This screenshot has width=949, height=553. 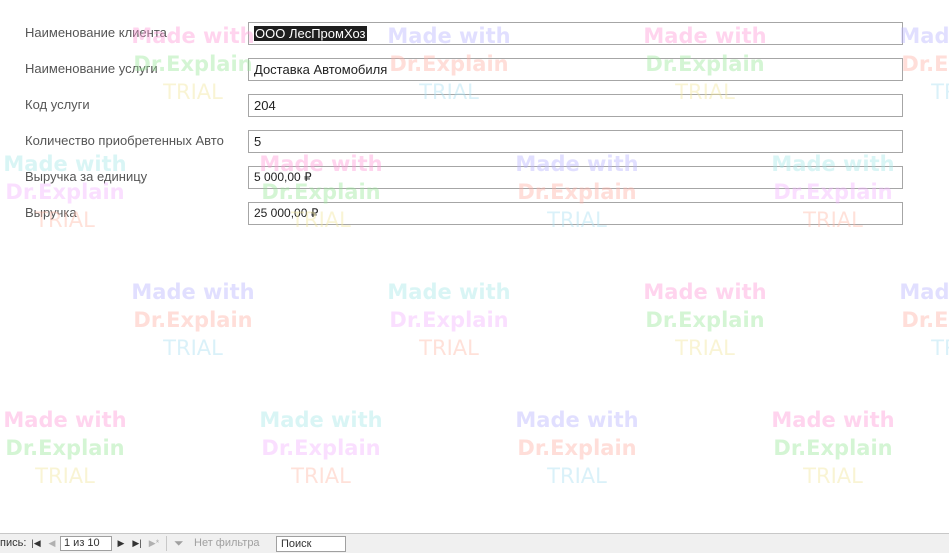 What do you see at coordinates (166, 543) in the screenshot?
I see `navbar-divider` at bounding box center [166, 543].